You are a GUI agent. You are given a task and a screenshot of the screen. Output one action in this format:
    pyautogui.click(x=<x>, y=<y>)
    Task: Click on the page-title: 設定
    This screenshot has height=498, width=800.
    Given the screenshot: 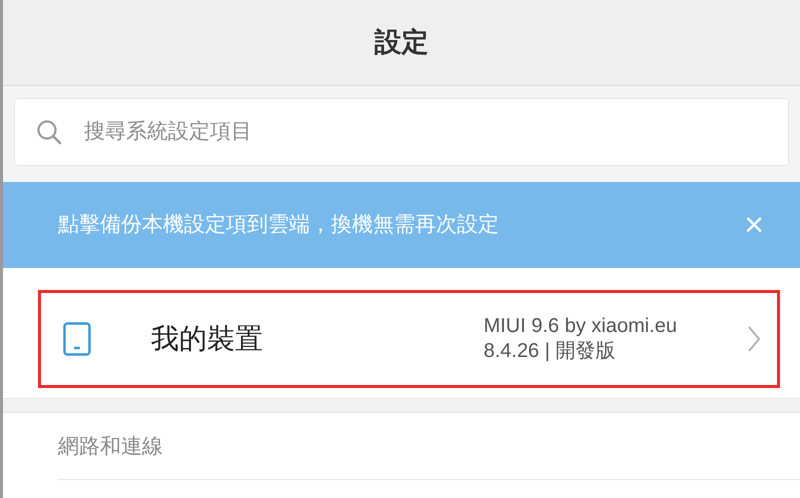 What is the action you would take?
    pyautogui.click(x=401, y=43)
    